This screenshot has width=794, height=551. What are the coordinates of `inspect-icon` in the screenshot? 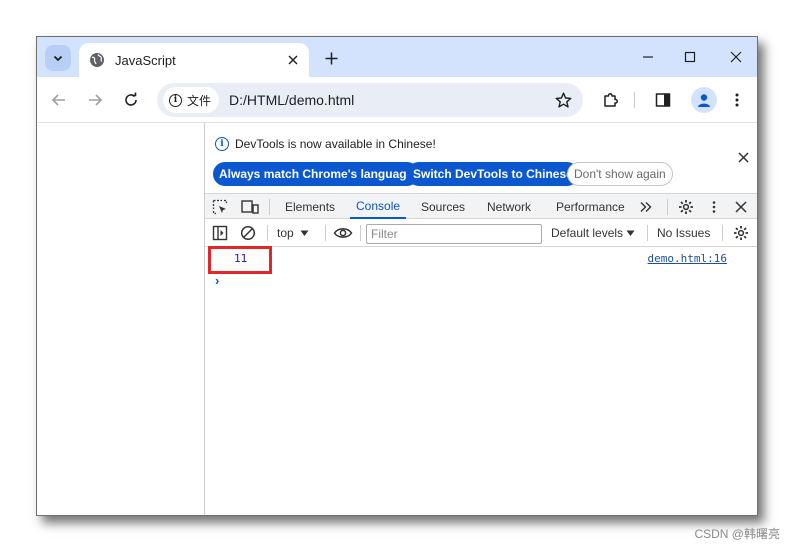 It's located at (220, 207).